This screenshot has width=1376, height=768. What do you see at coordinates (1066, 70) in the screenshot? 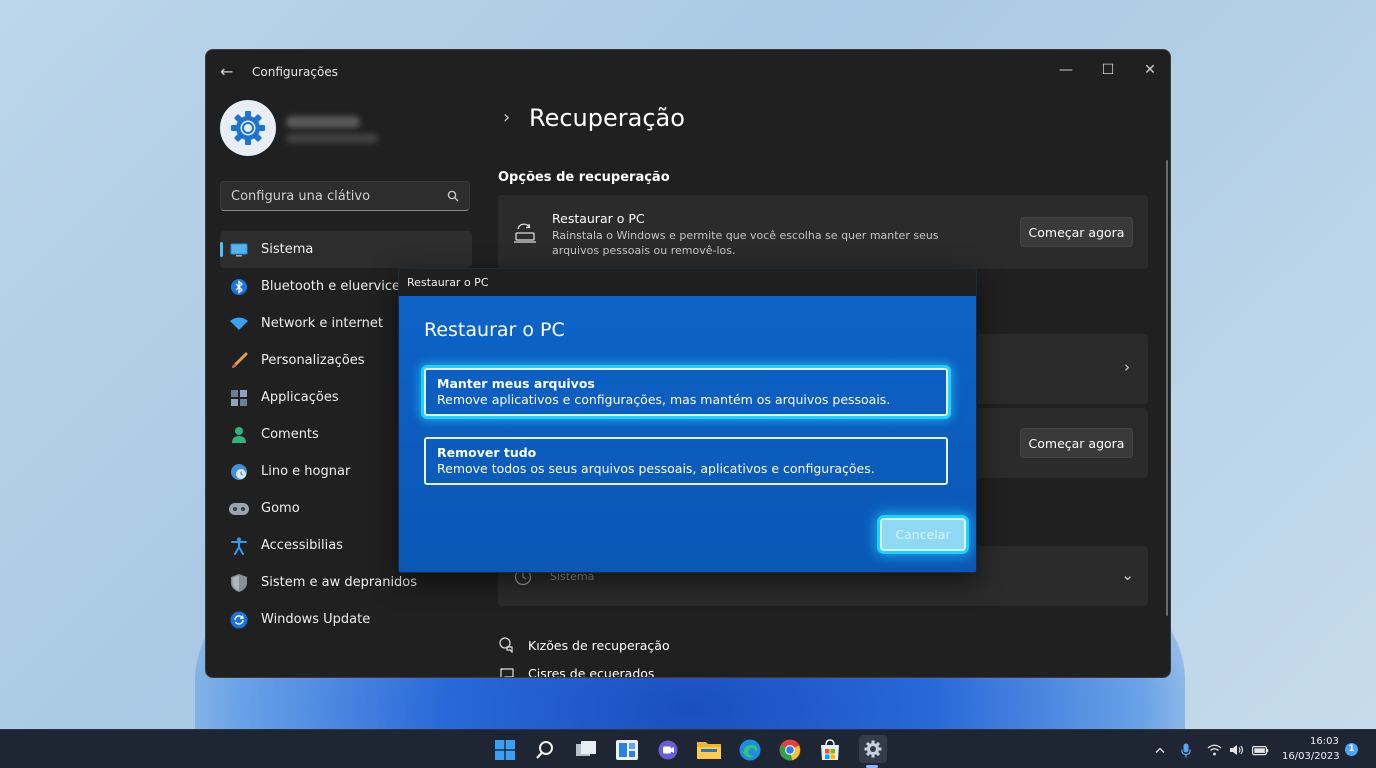
I see `minimize-button: —` at bounding box center [1066, 70].